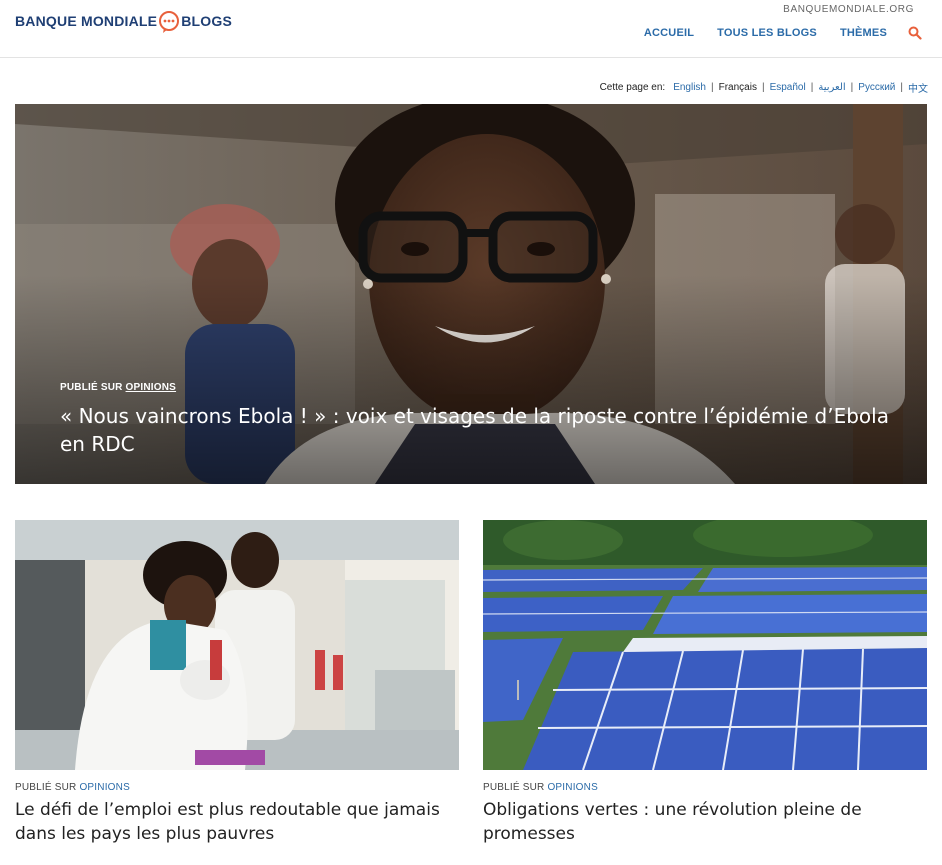 Image resolution: width=942 pixels, height=865 pixels. I want to click on lang-espanol: Español, so click(788, 87).